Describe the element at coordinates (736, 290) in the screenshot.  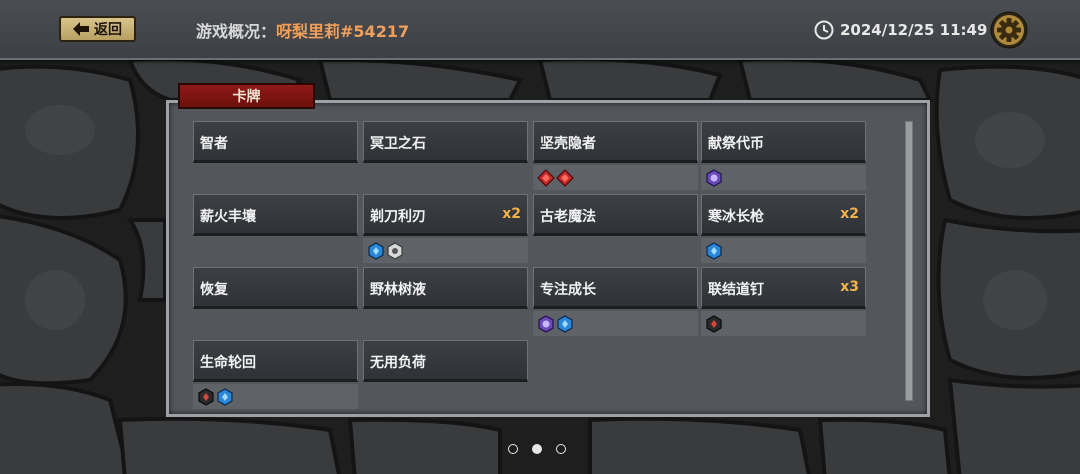
I see `card-name: 联结道钉` at that location.